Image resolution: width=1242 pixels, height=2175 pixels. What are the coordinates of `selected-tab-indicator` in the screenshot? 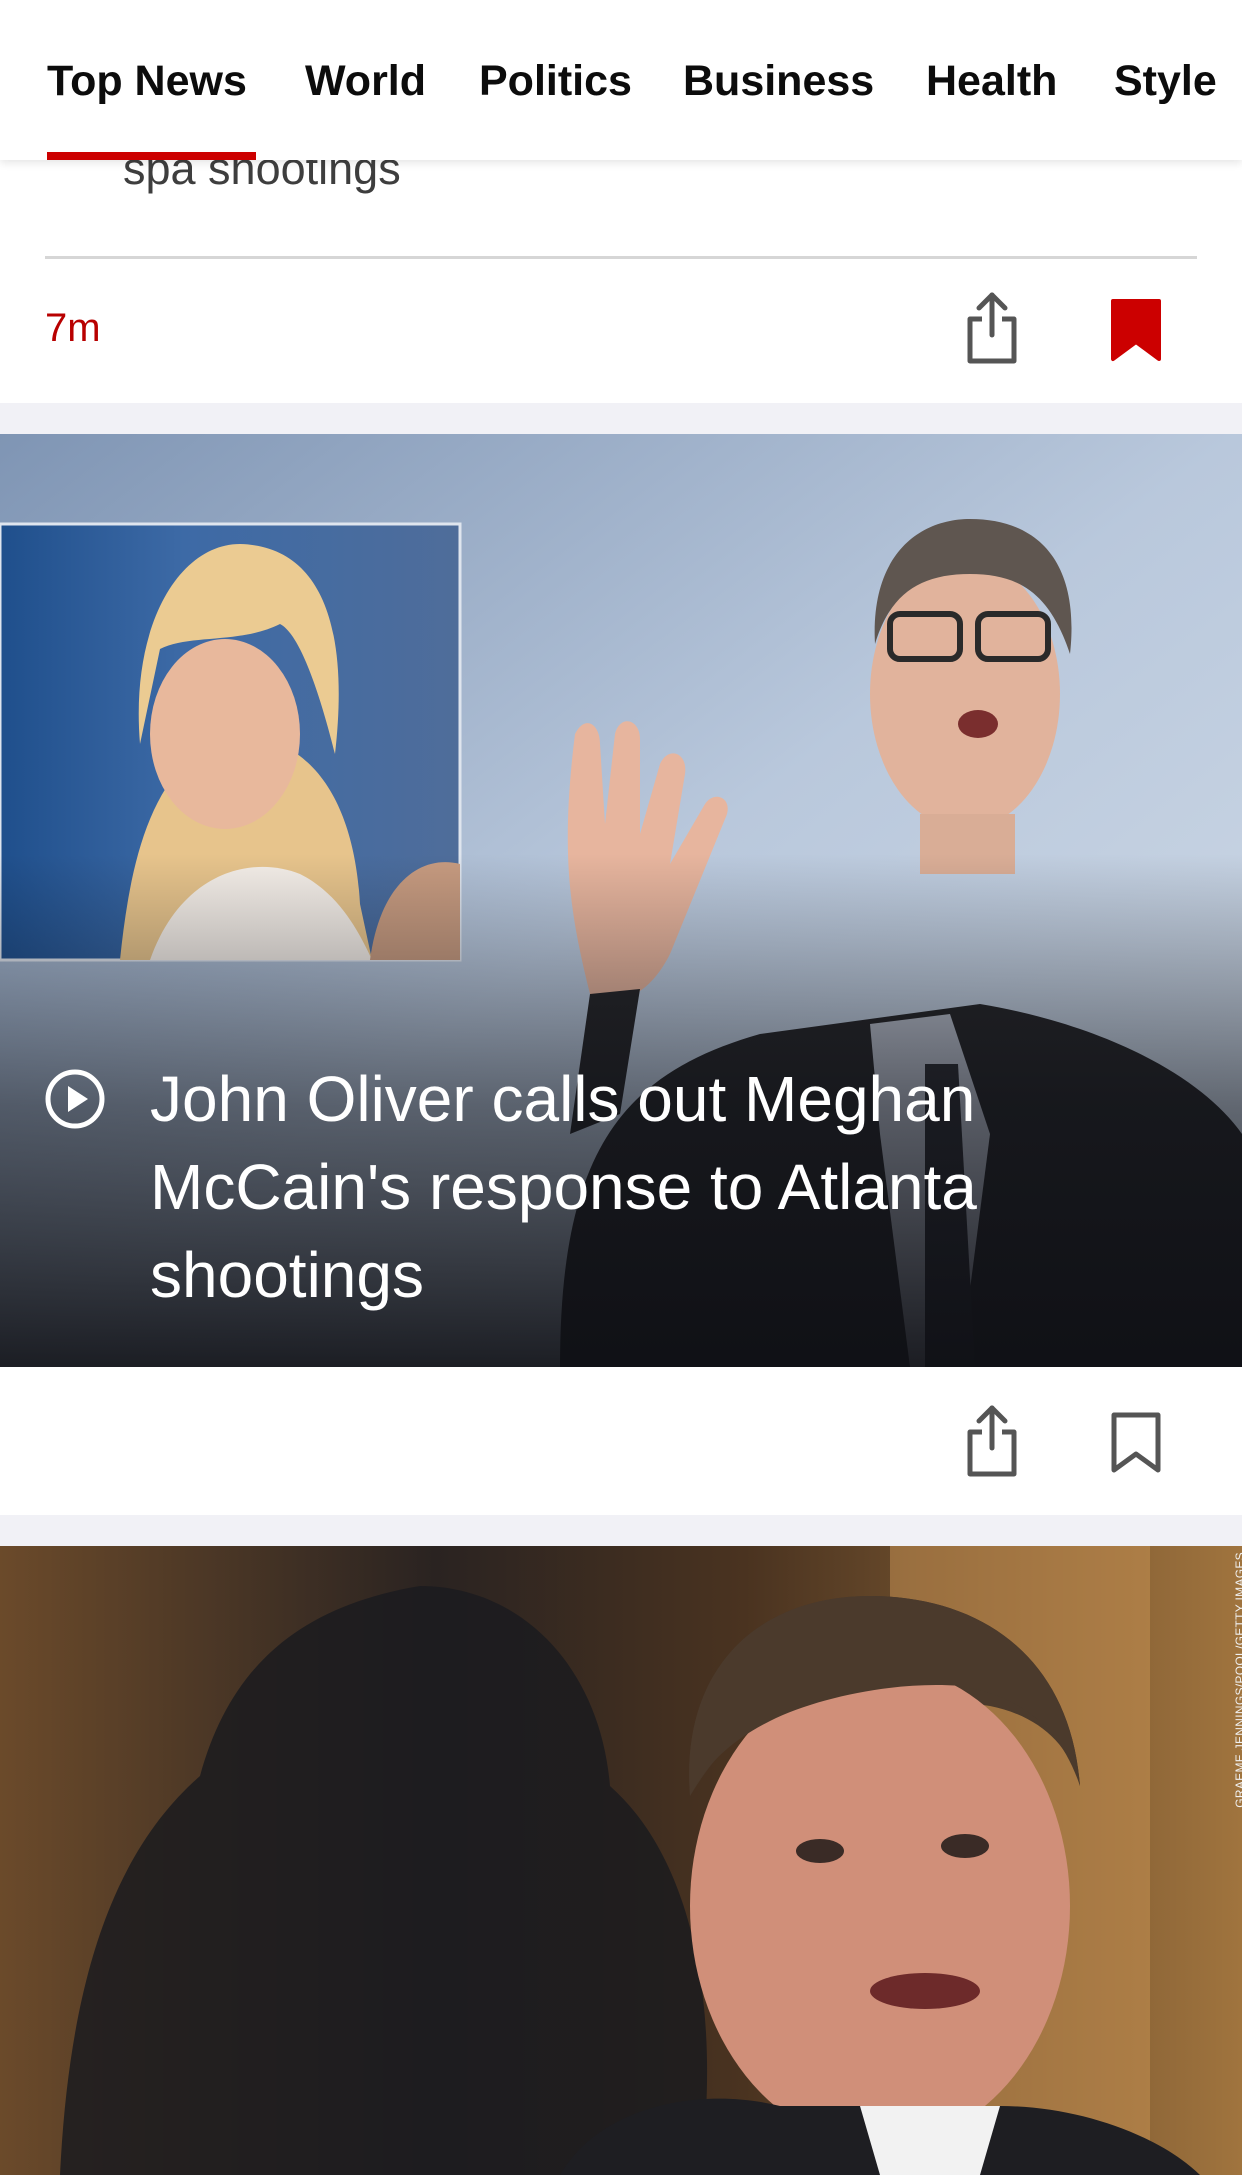 It's located at (151, 156).